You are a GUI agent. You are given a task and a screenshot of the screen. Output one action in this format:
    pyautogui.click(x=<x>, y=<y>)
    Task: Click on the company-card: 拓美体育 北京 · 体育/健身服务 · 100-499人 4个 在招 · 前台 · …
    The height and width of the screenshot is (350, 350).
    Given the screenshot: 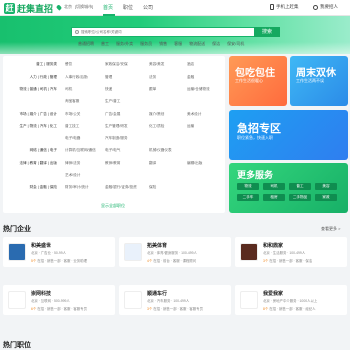 What is the action you would take?
    pyautogui.click(x=175, y=252)
    